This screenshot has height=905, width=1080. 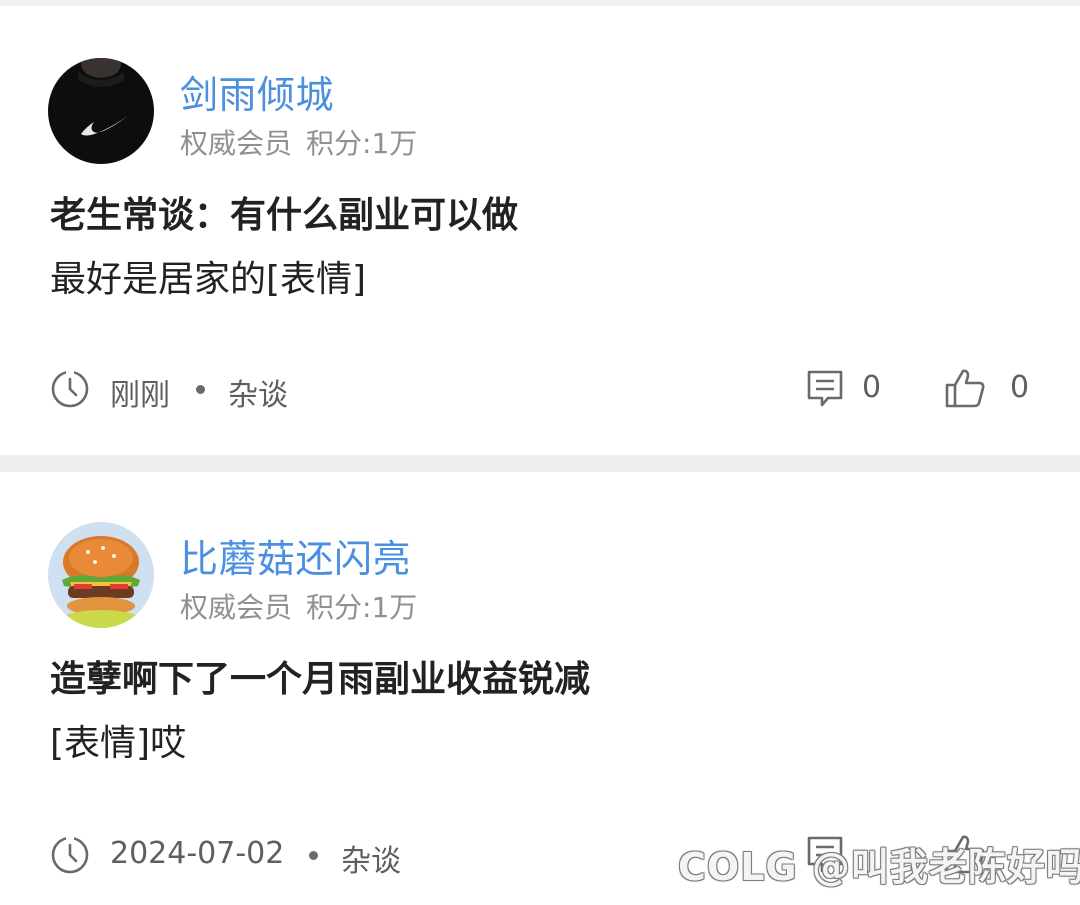 What do you see at coordinates (295, 555) in the screenshot?
I see `username: 比蘑菇还闪亮` at bounding box center [295, 555].